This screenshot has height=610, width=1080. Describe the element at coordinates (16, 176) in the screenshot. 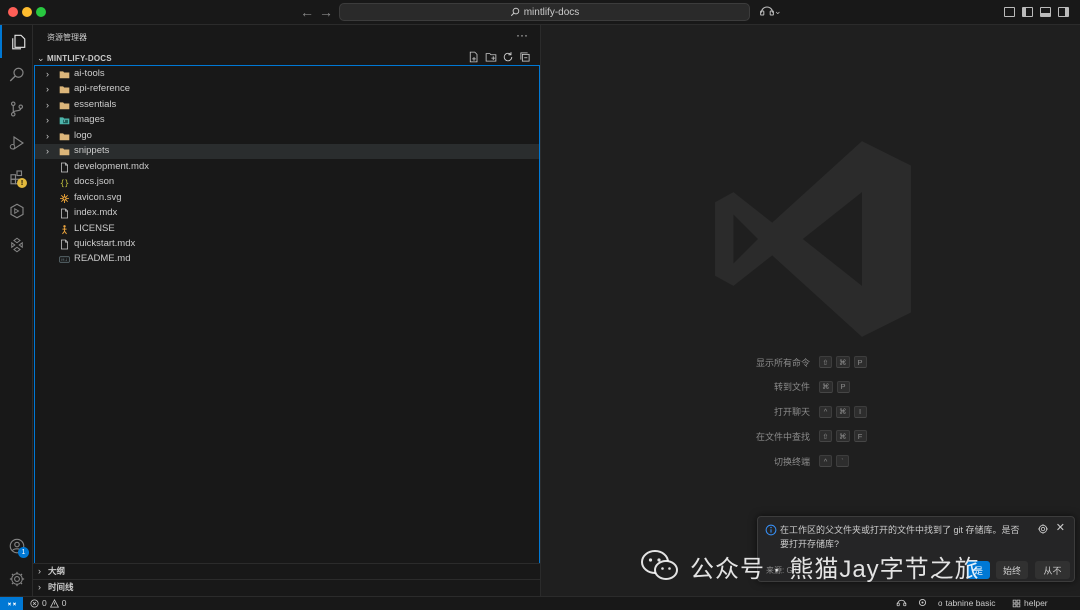

I see `extensions-icon: !` at that location.